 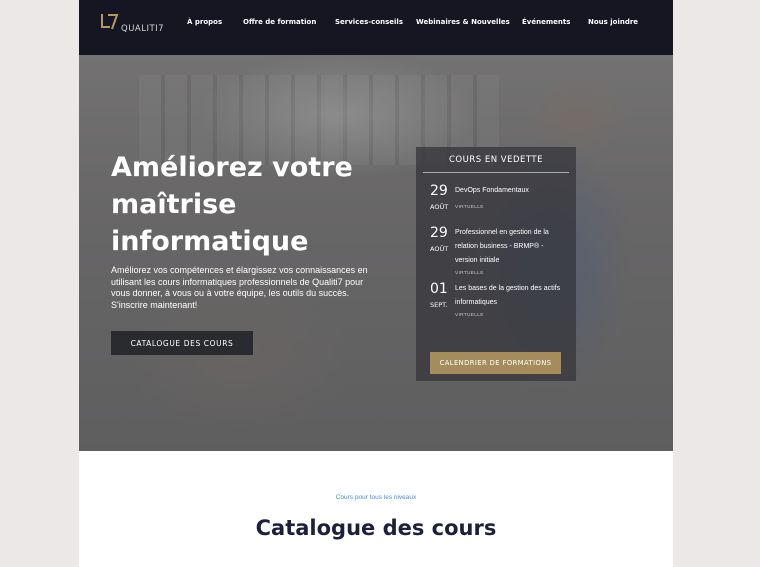 I want to click on section-kicker: Cours pour tous les niveaux, so click(x=376, y=497).